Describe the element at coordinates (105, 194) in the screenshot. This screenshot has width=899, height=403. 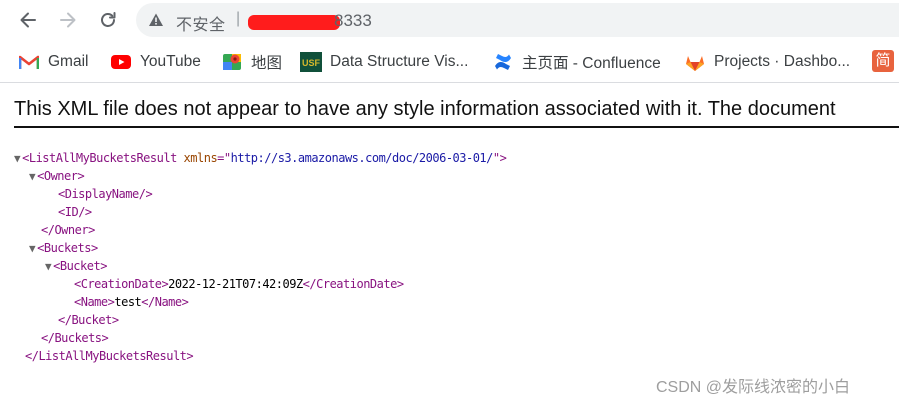
I see `xml-line-displayname: <DisplayName/>` at that location.